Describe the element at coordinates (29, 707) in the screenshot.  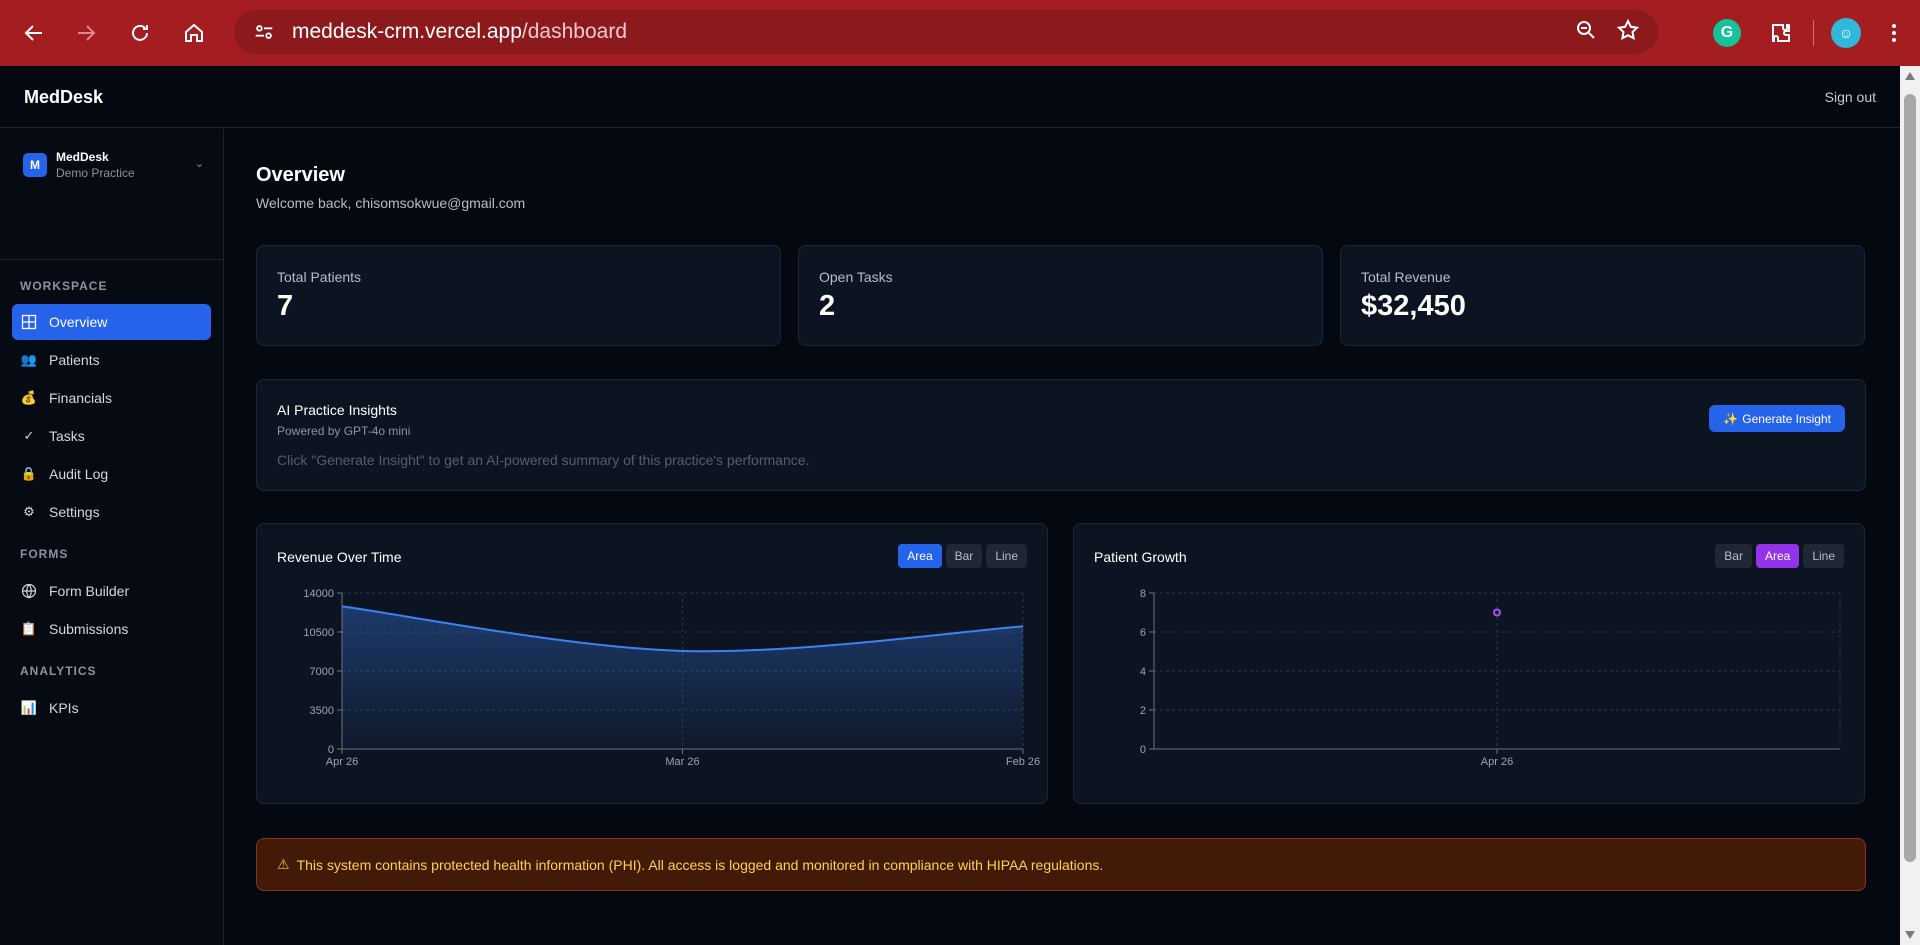
I see `bar-chart-icon: 📊` at that location.